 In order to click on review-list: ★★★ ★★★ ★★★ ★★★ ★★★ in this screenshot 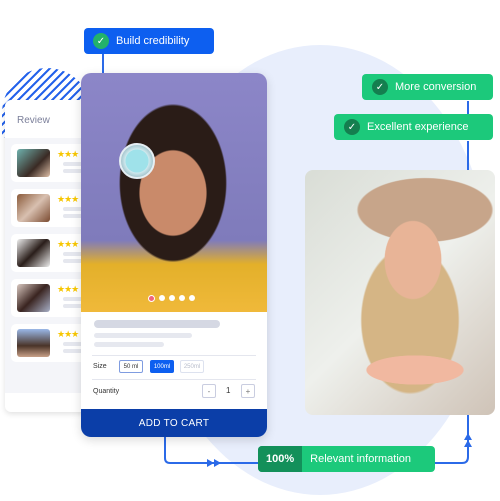, I will do `click(47, 265)`.